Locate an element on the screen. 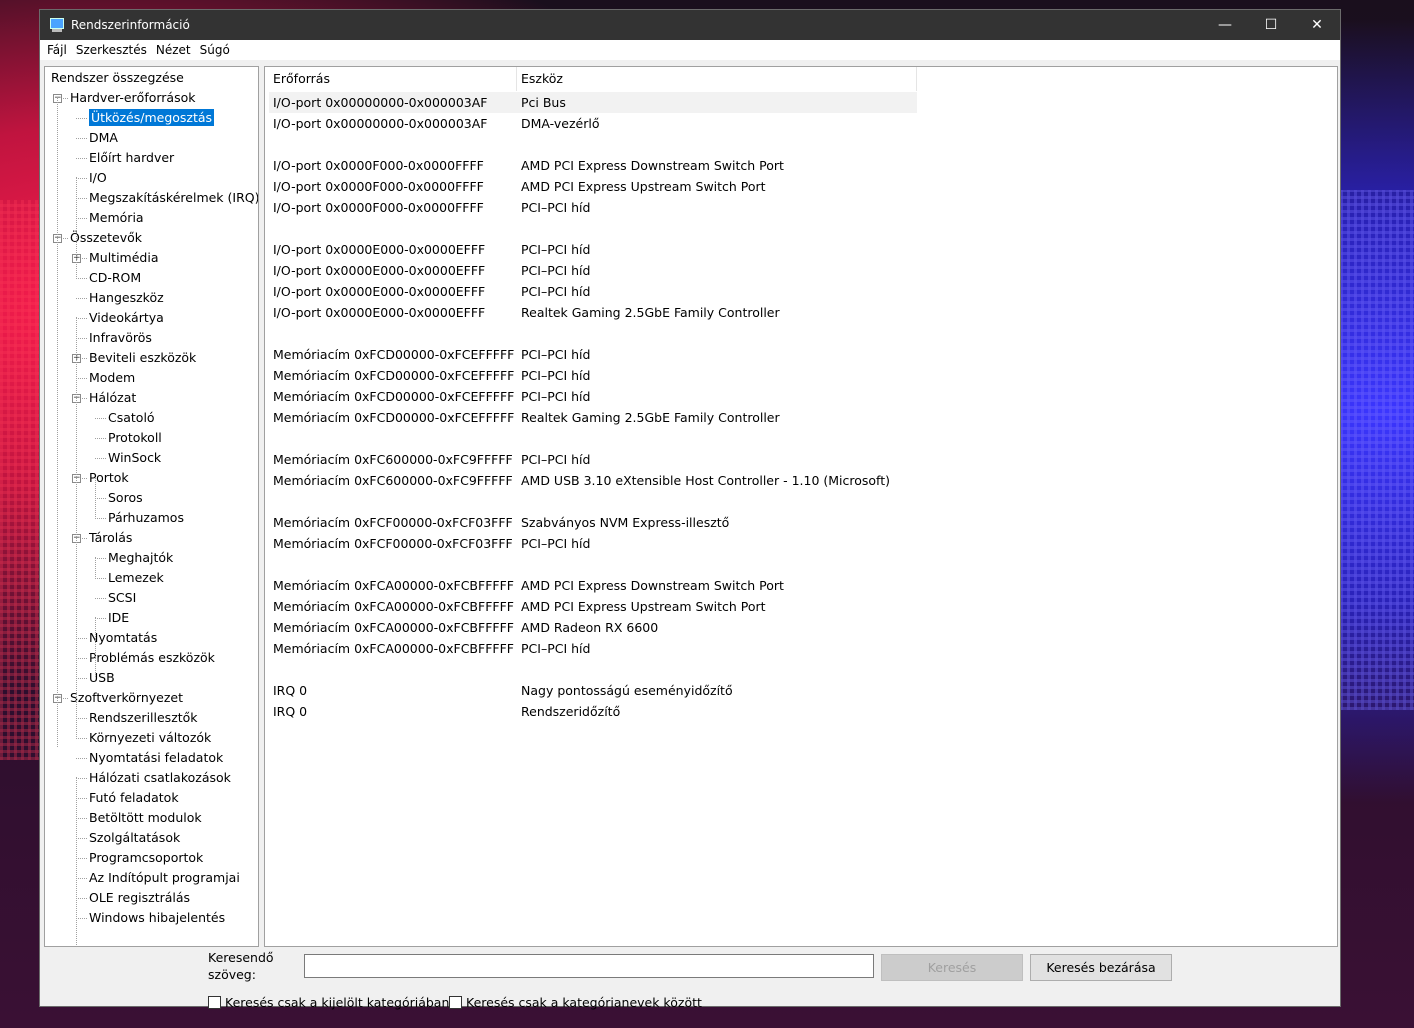  minimize-button: — is located at coordinates (1225, 25).